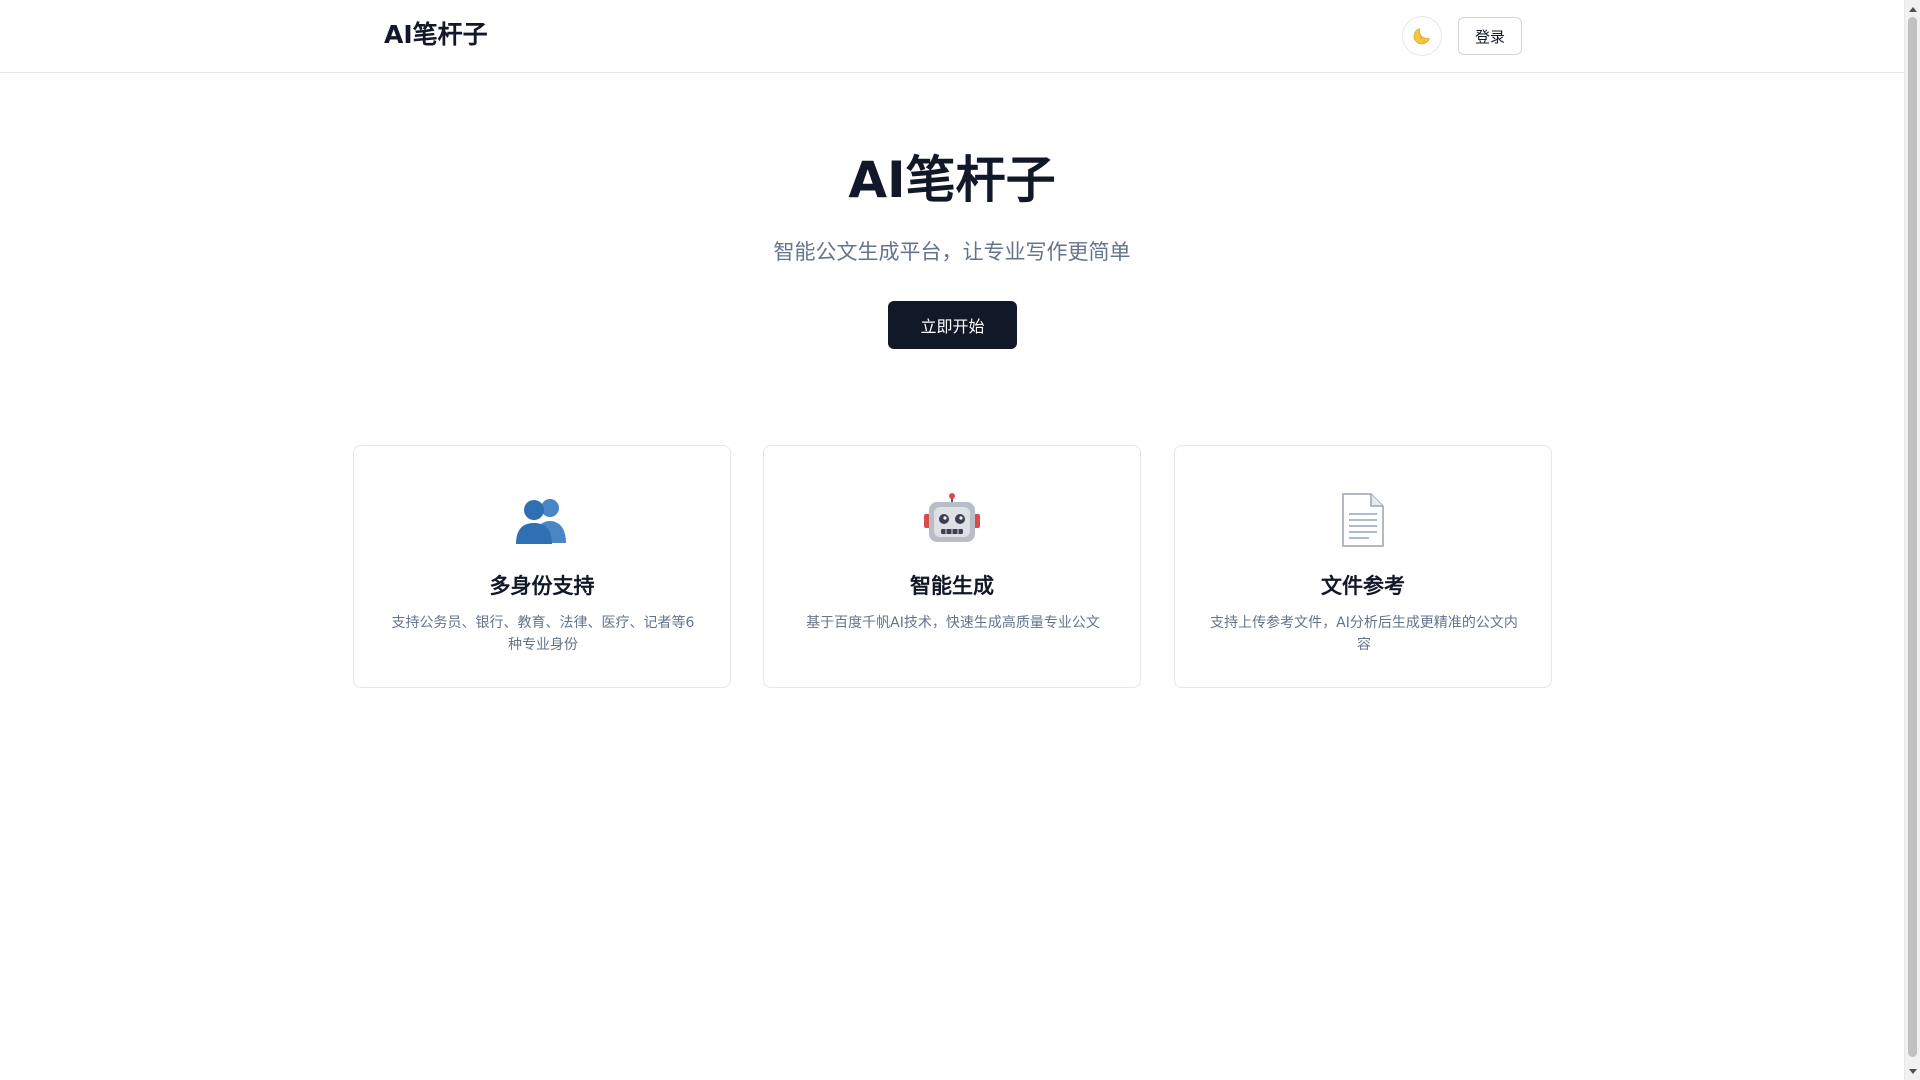 This screenshot has width=1920, height=1080. I want to click on document-icon, so click(1363, 520).